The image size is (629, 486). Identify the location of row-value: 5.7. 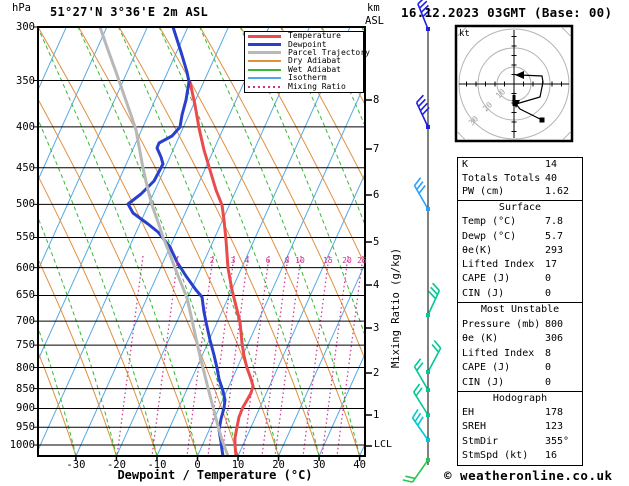
(554, 236).